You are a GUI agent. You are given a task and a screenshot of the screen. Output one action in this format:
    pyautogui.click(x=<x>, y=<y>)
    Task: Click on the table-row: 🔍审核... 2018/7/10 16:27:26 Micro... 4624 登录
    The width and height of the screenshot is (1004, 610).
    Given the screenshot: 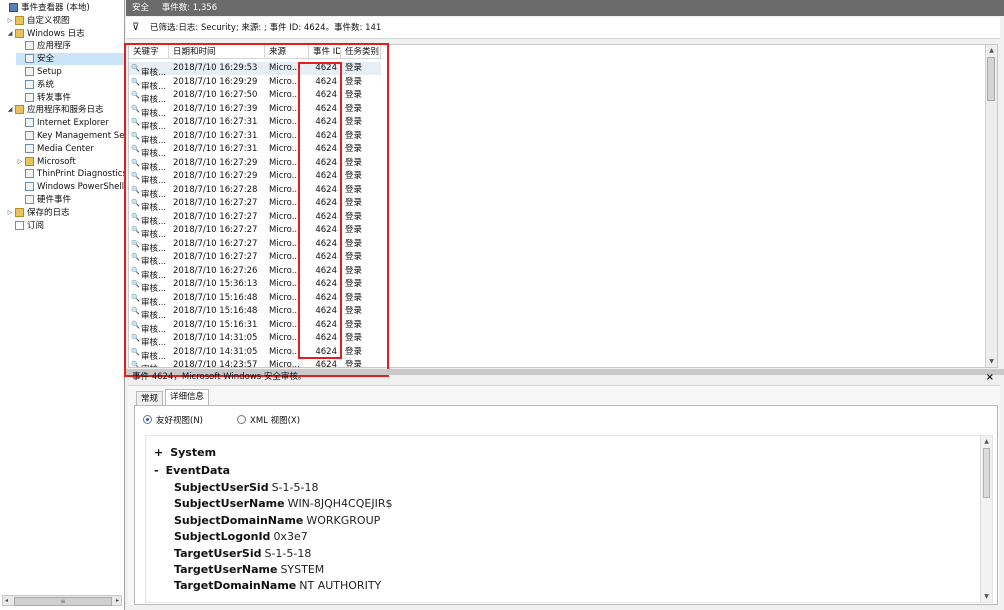 What is the action you would take?
    pyautogui.click(x=255, y=273)
    